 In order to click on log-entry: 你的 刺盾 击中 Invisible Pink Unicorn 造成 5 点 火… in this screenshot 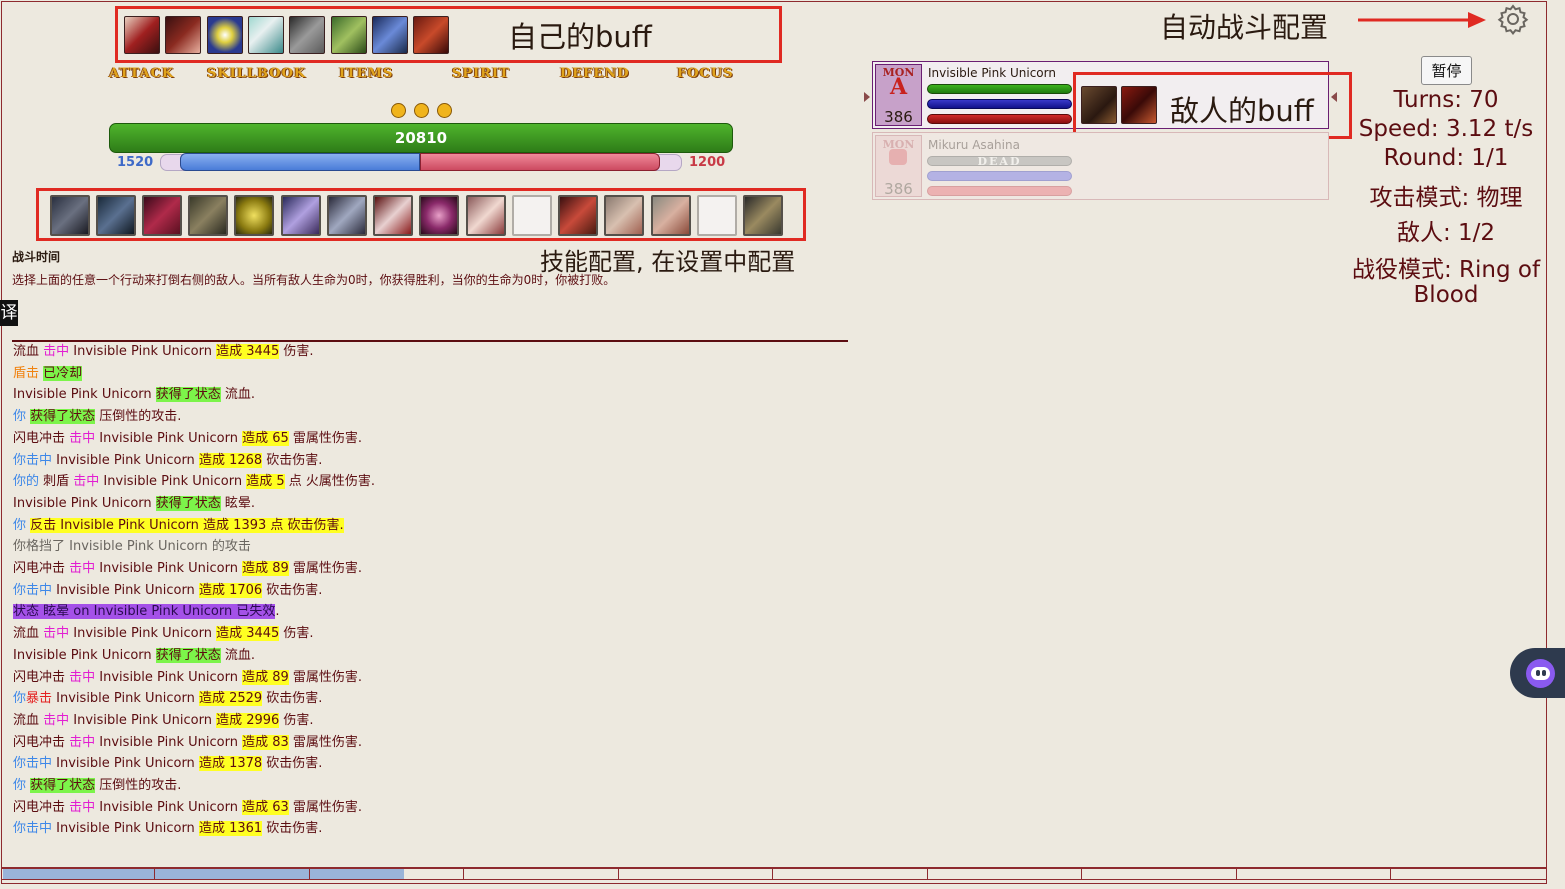, I will do `click(194, 482)`.